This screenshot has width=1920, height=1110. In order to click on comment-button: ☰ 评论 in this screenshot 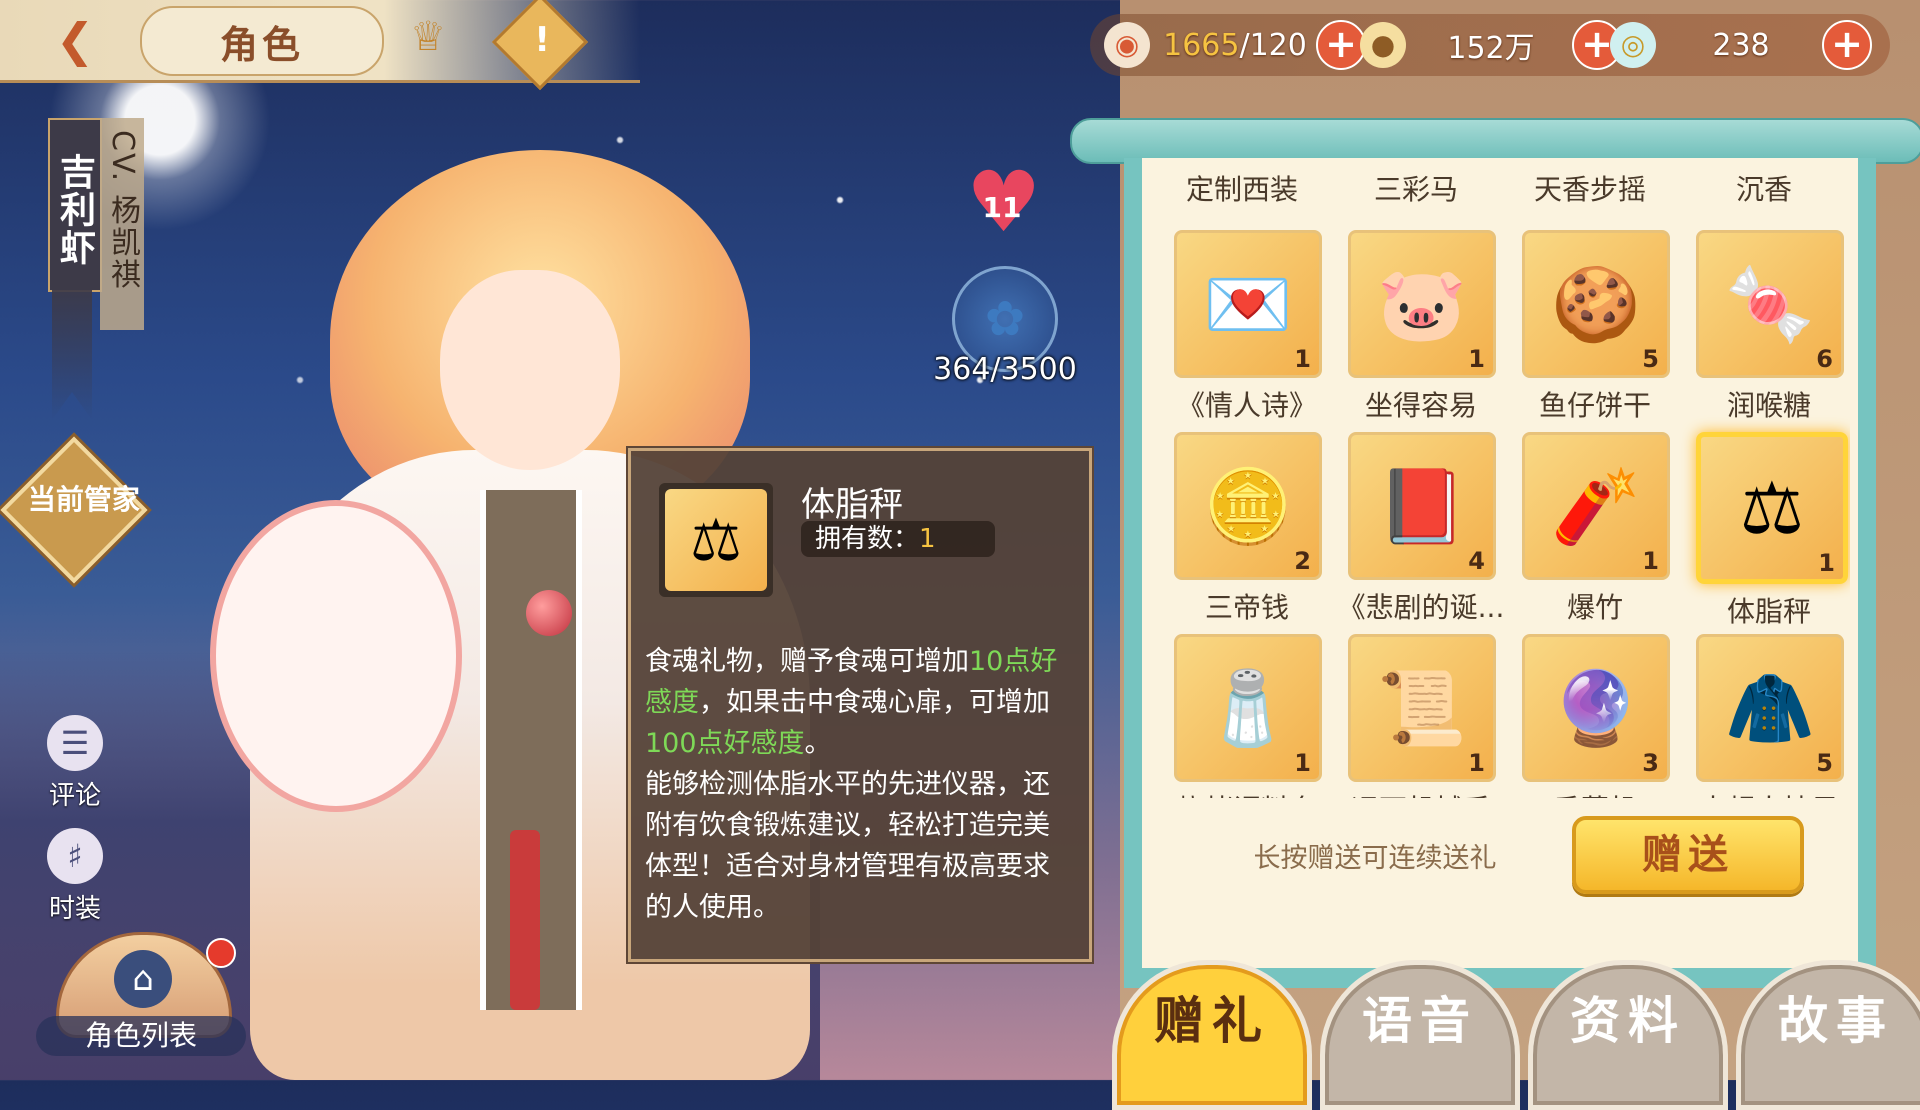, I will do `click(75, 763)`.